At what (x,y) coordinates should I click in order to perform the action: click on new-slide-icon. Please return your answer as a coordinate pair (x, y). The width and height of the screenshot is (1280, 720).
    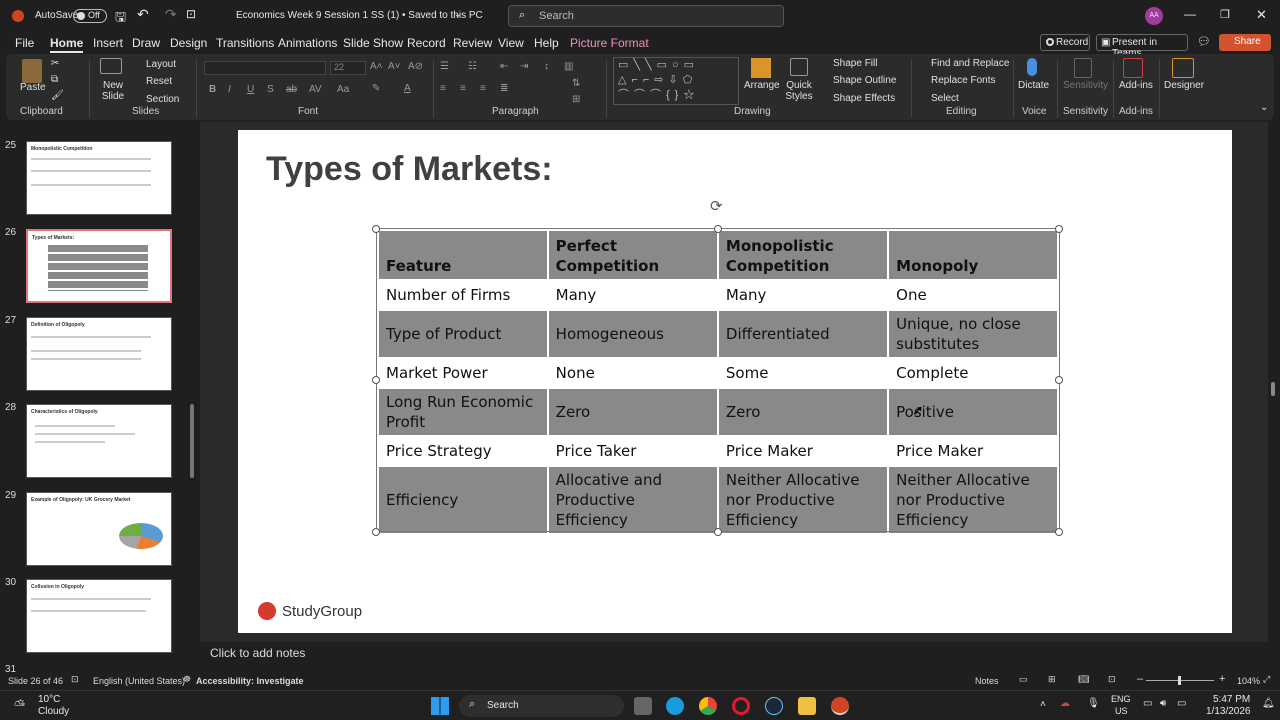
    Looking at the image, I should click on (111, 66).